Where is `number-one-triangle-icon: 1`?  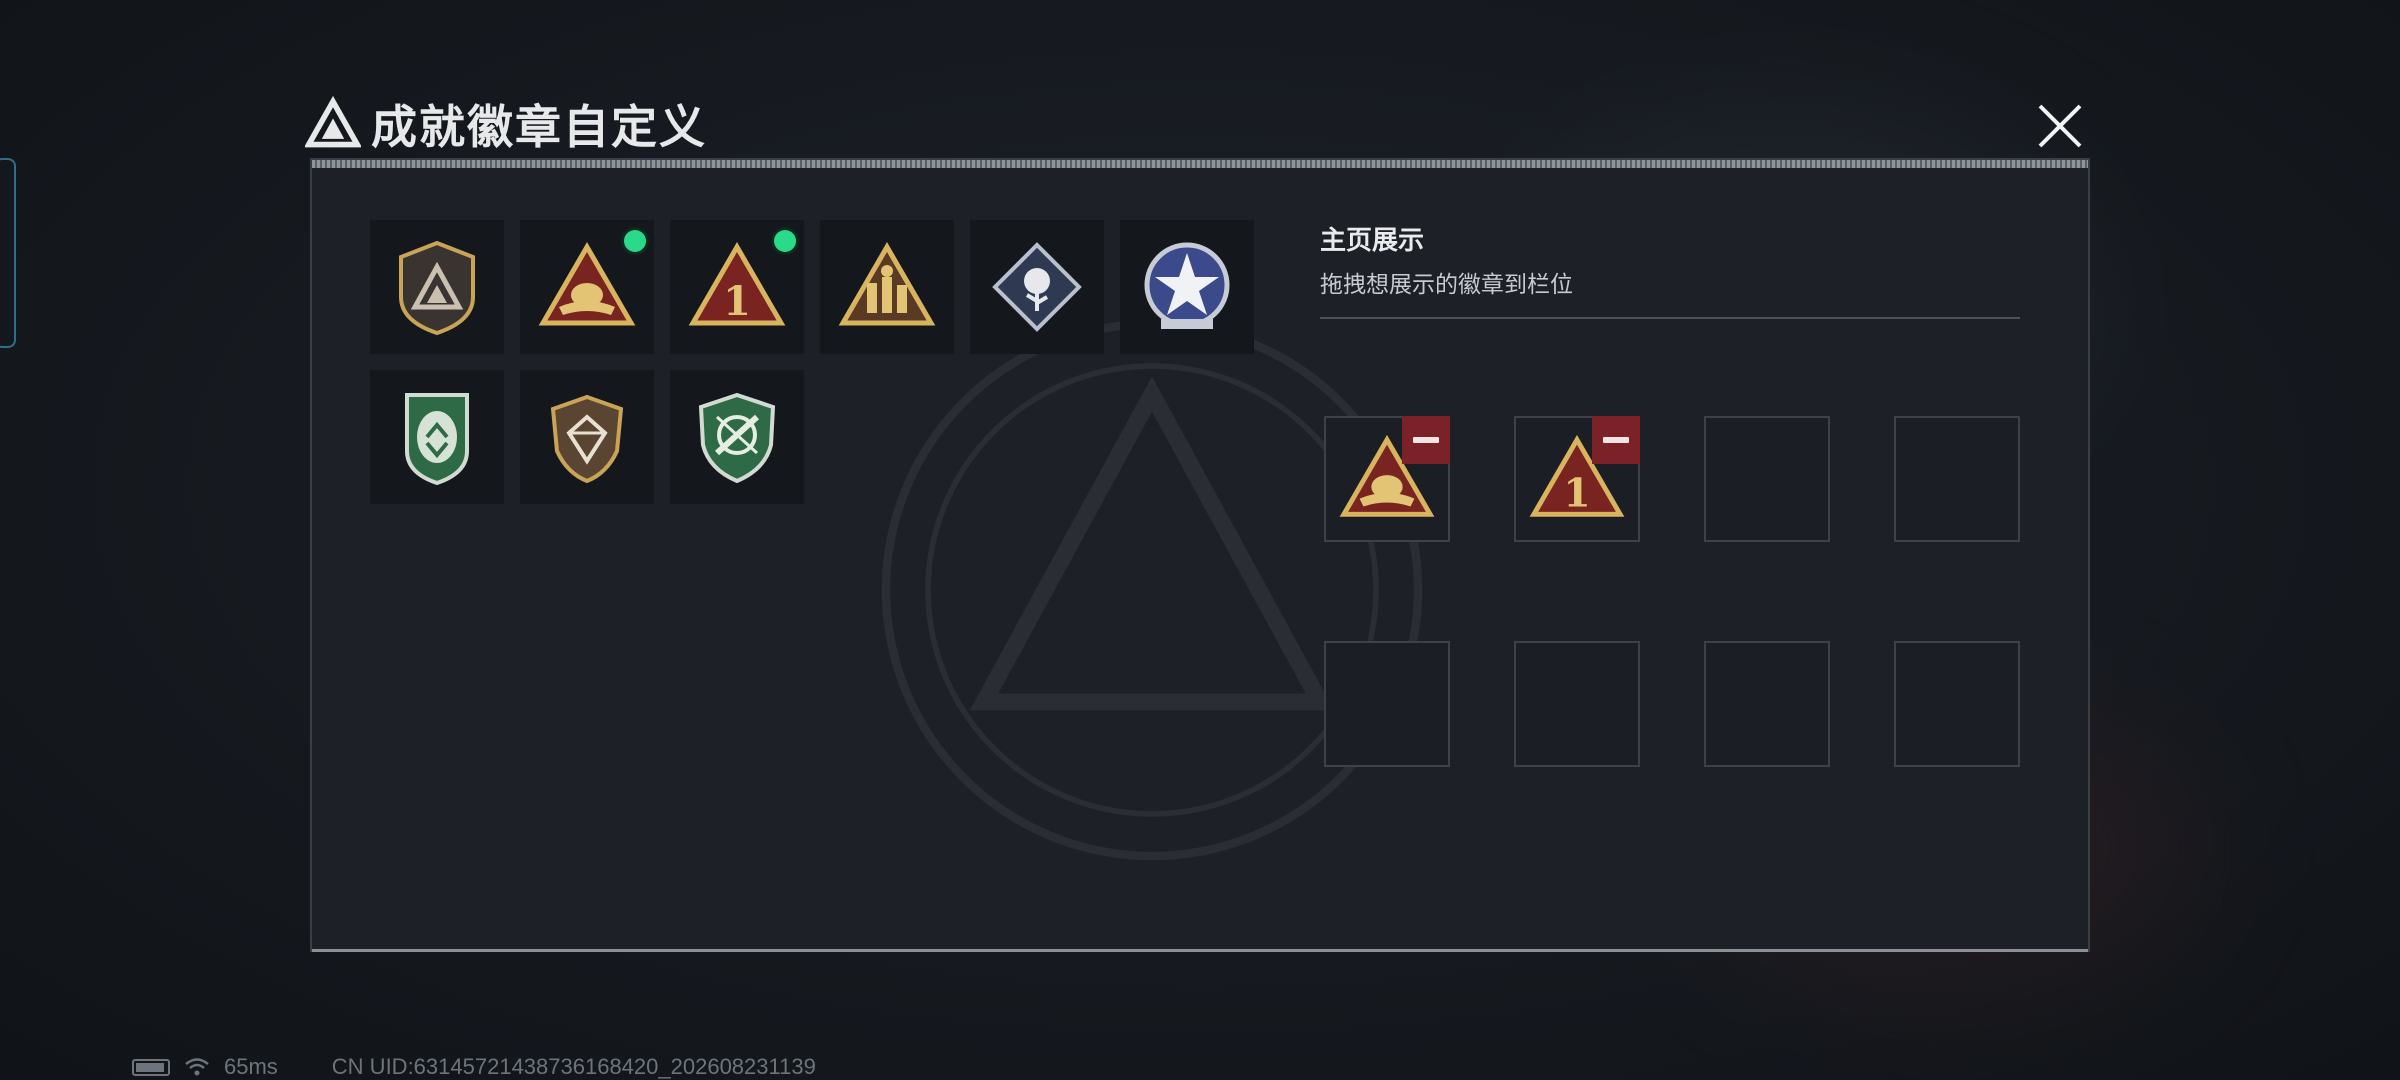
number-one-triangle-icon: 1 is located at coordinates (737, 284).